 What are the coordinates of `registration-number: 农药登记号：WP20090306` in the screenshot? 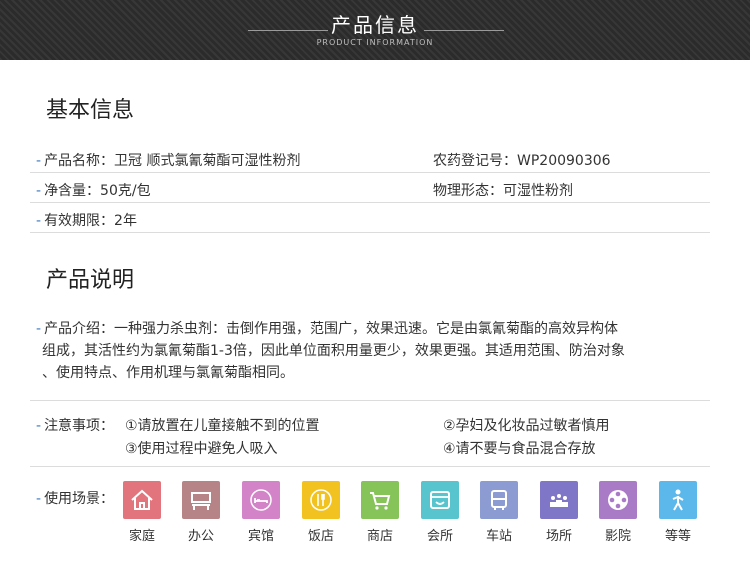 It's located at (522, 161).